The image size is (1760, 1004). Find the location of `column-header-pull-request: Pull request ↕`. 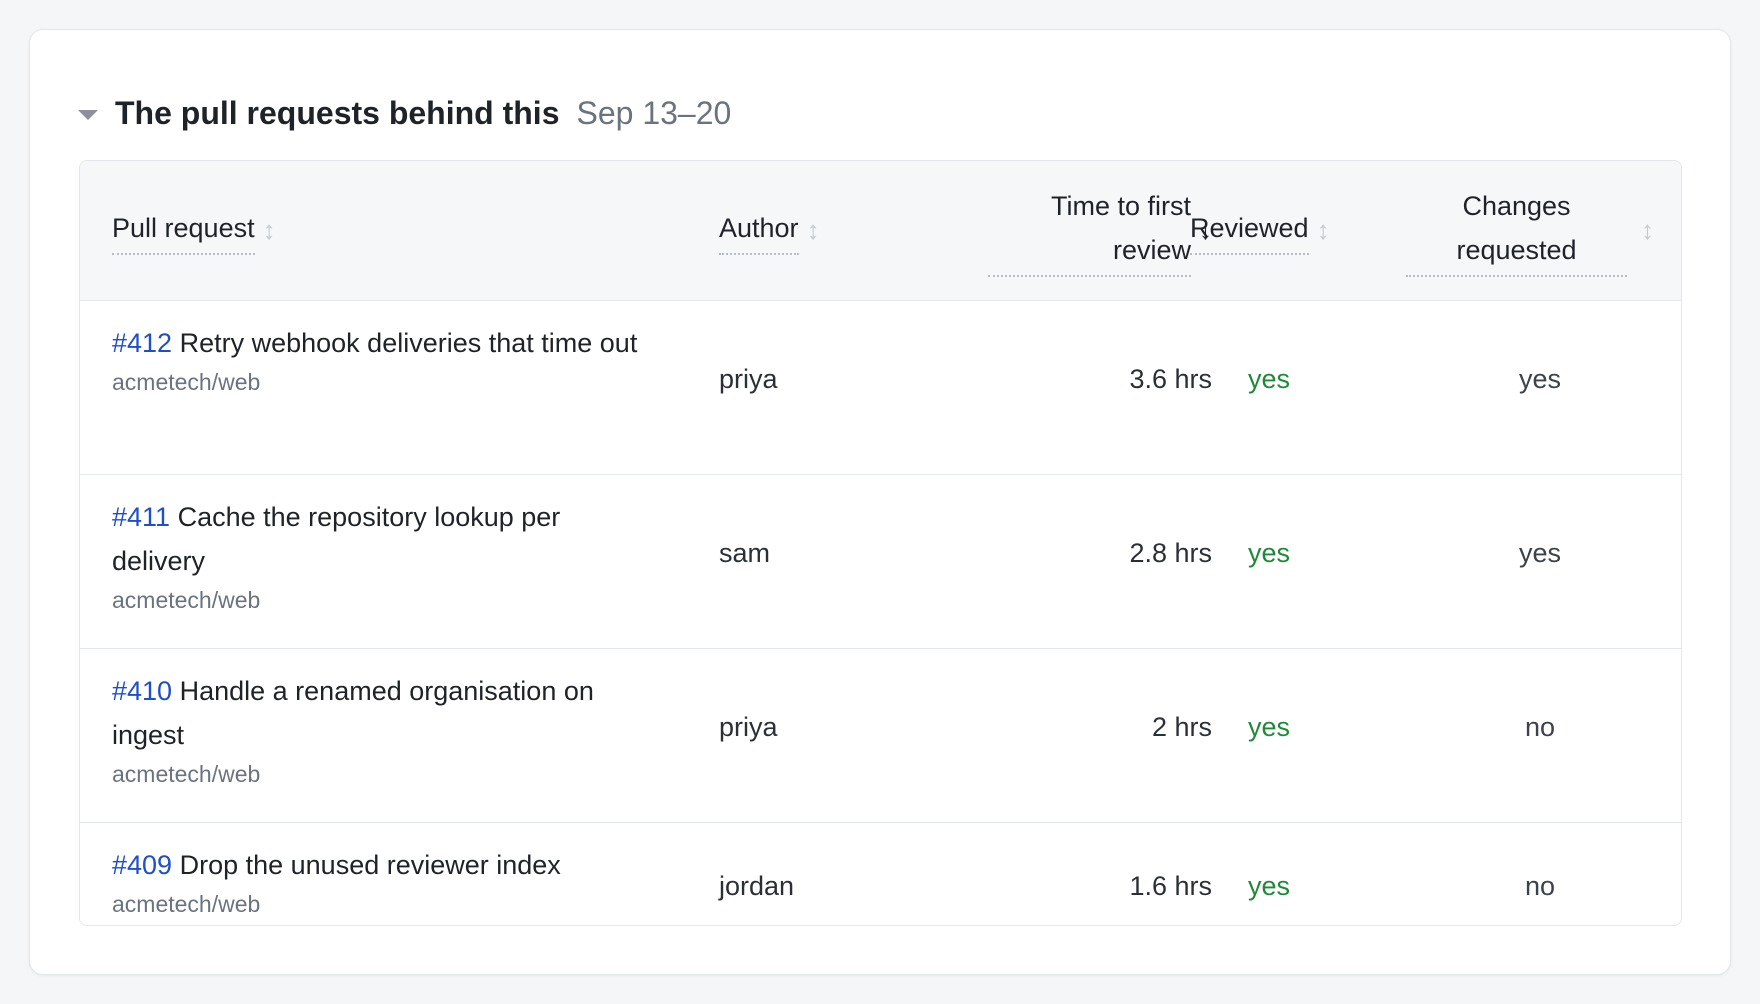

column-header-pull-request: Pull request ↕ is located at coordinates (392, 230).